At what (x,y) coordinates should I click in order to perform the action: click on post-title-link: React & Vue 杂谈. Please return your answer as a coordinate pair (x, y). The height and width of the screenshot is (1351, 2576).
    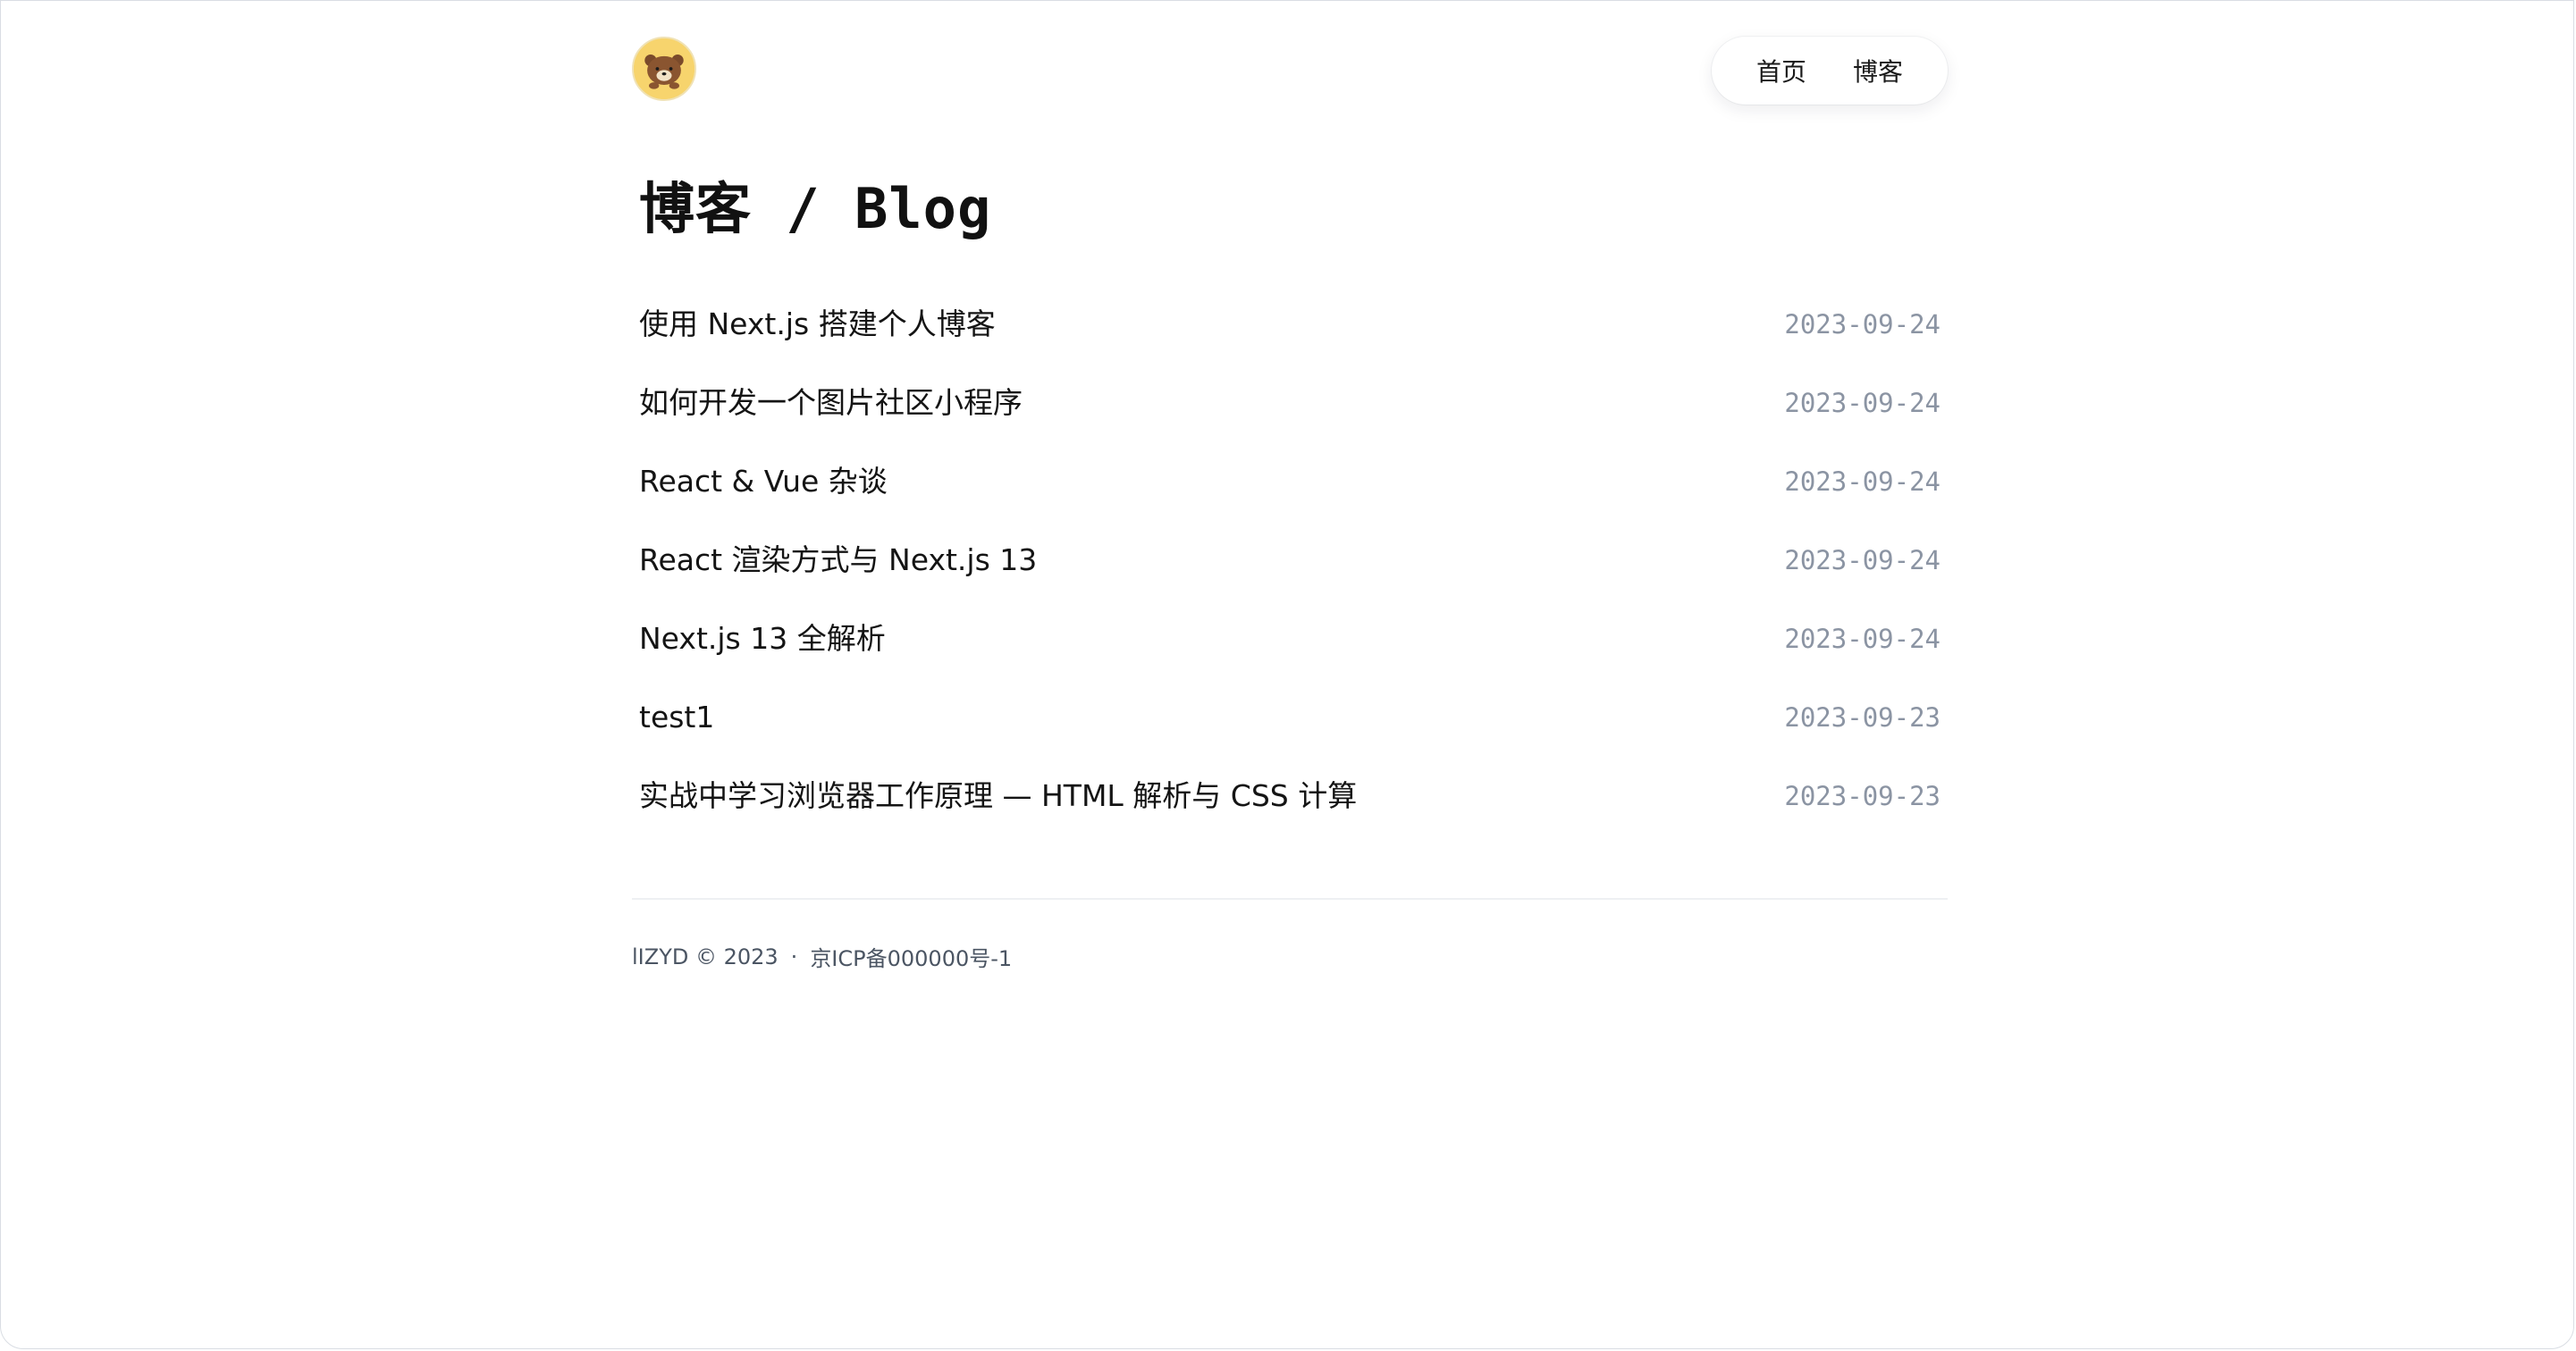
    Looking at the image, I should click on (764, 481).